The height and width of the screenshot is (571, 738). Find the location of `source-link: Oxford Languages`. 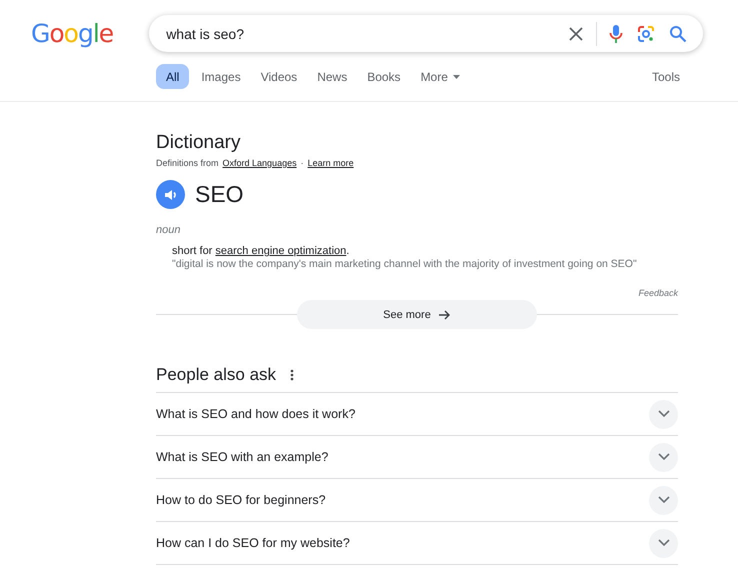

source-link: Oxford Languages is located at coordinates (259, 163).